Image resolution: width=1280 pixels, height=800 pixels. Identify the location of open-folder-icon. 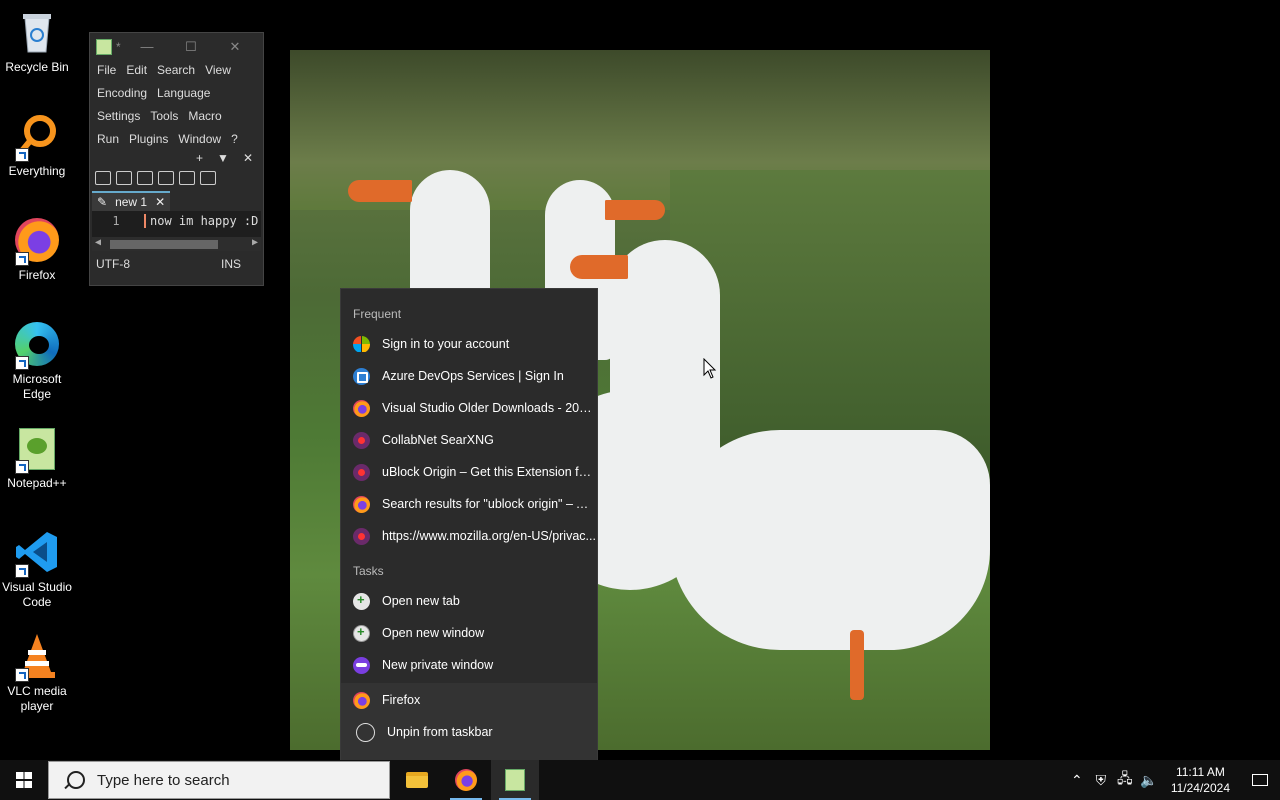
(124, 178).